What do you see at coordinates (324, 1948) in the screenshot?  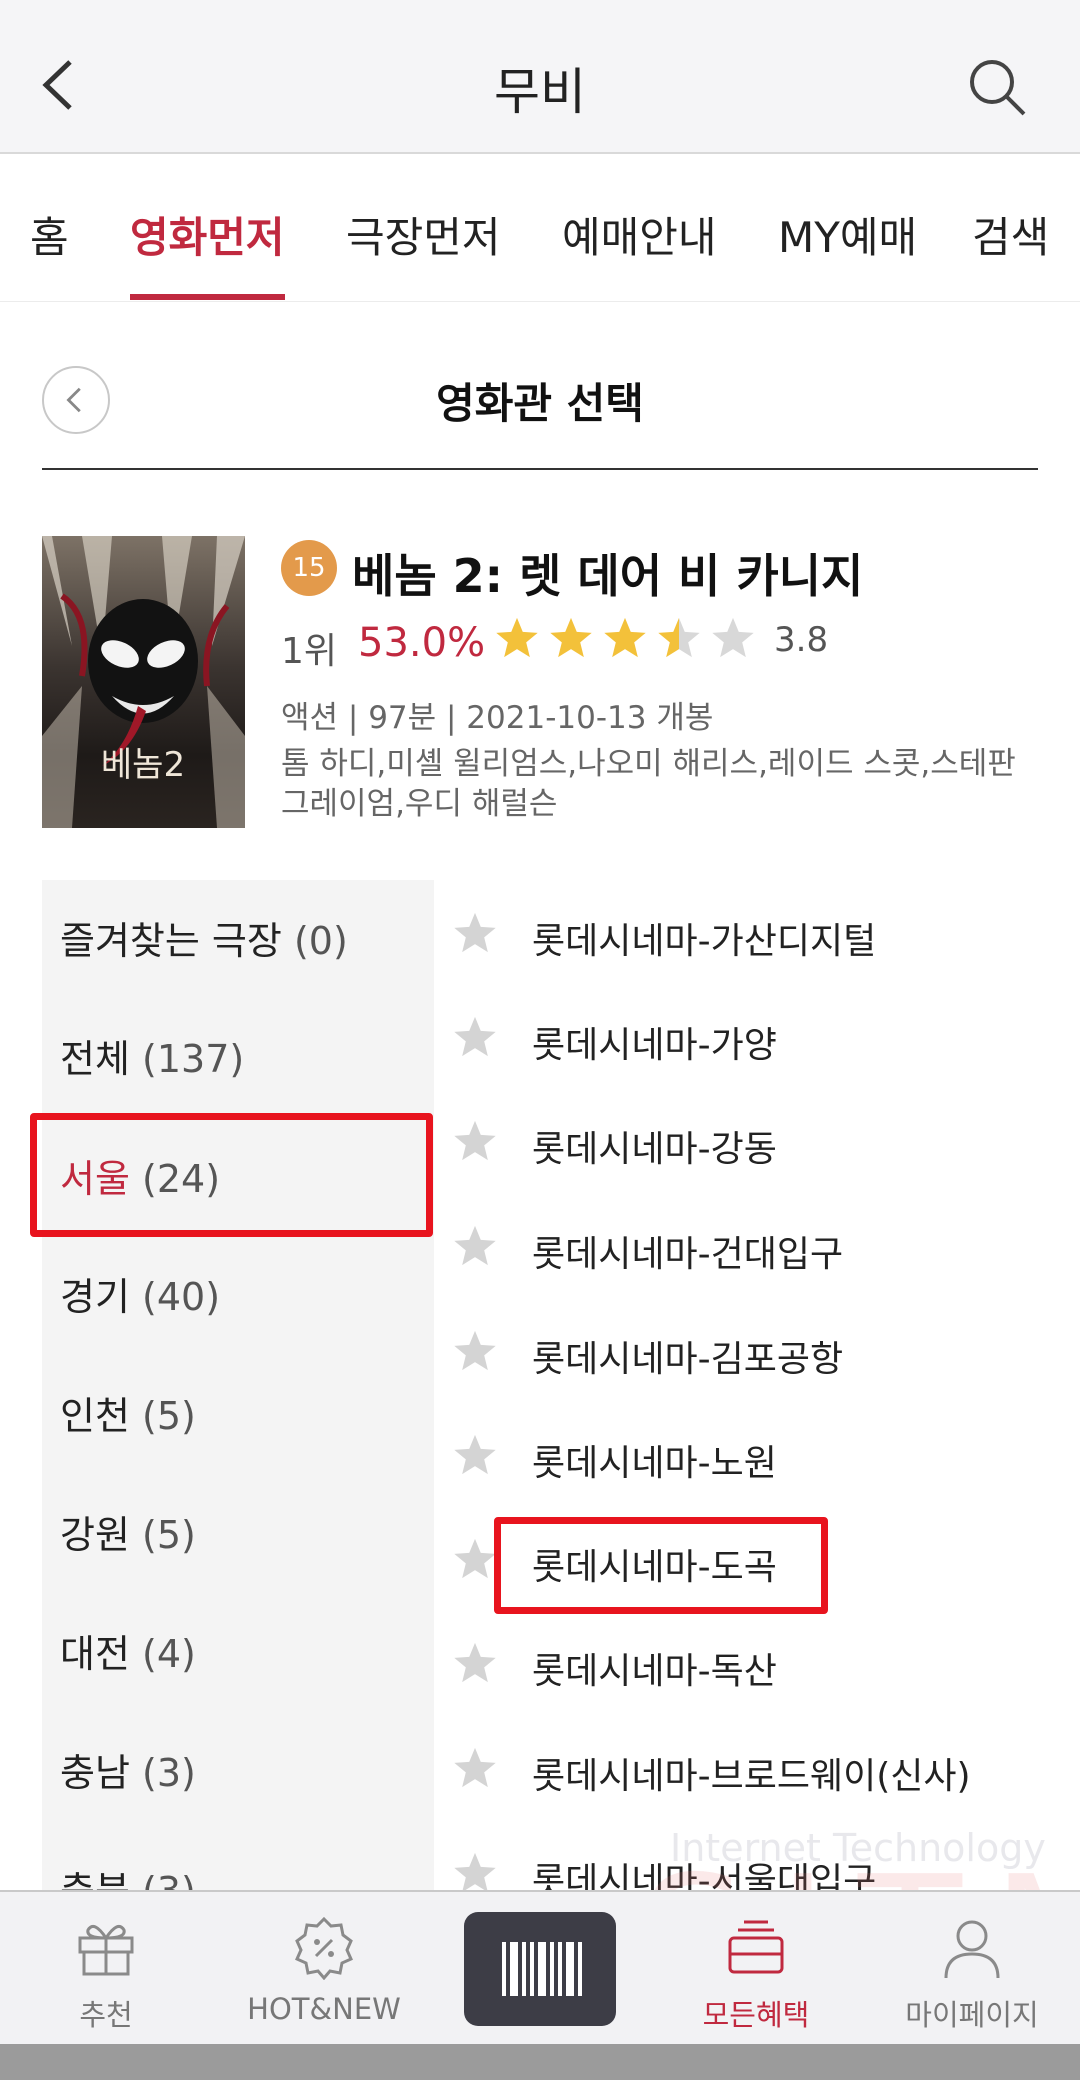 I see `discount-badge-icon` at bounding box center [324, 1948].